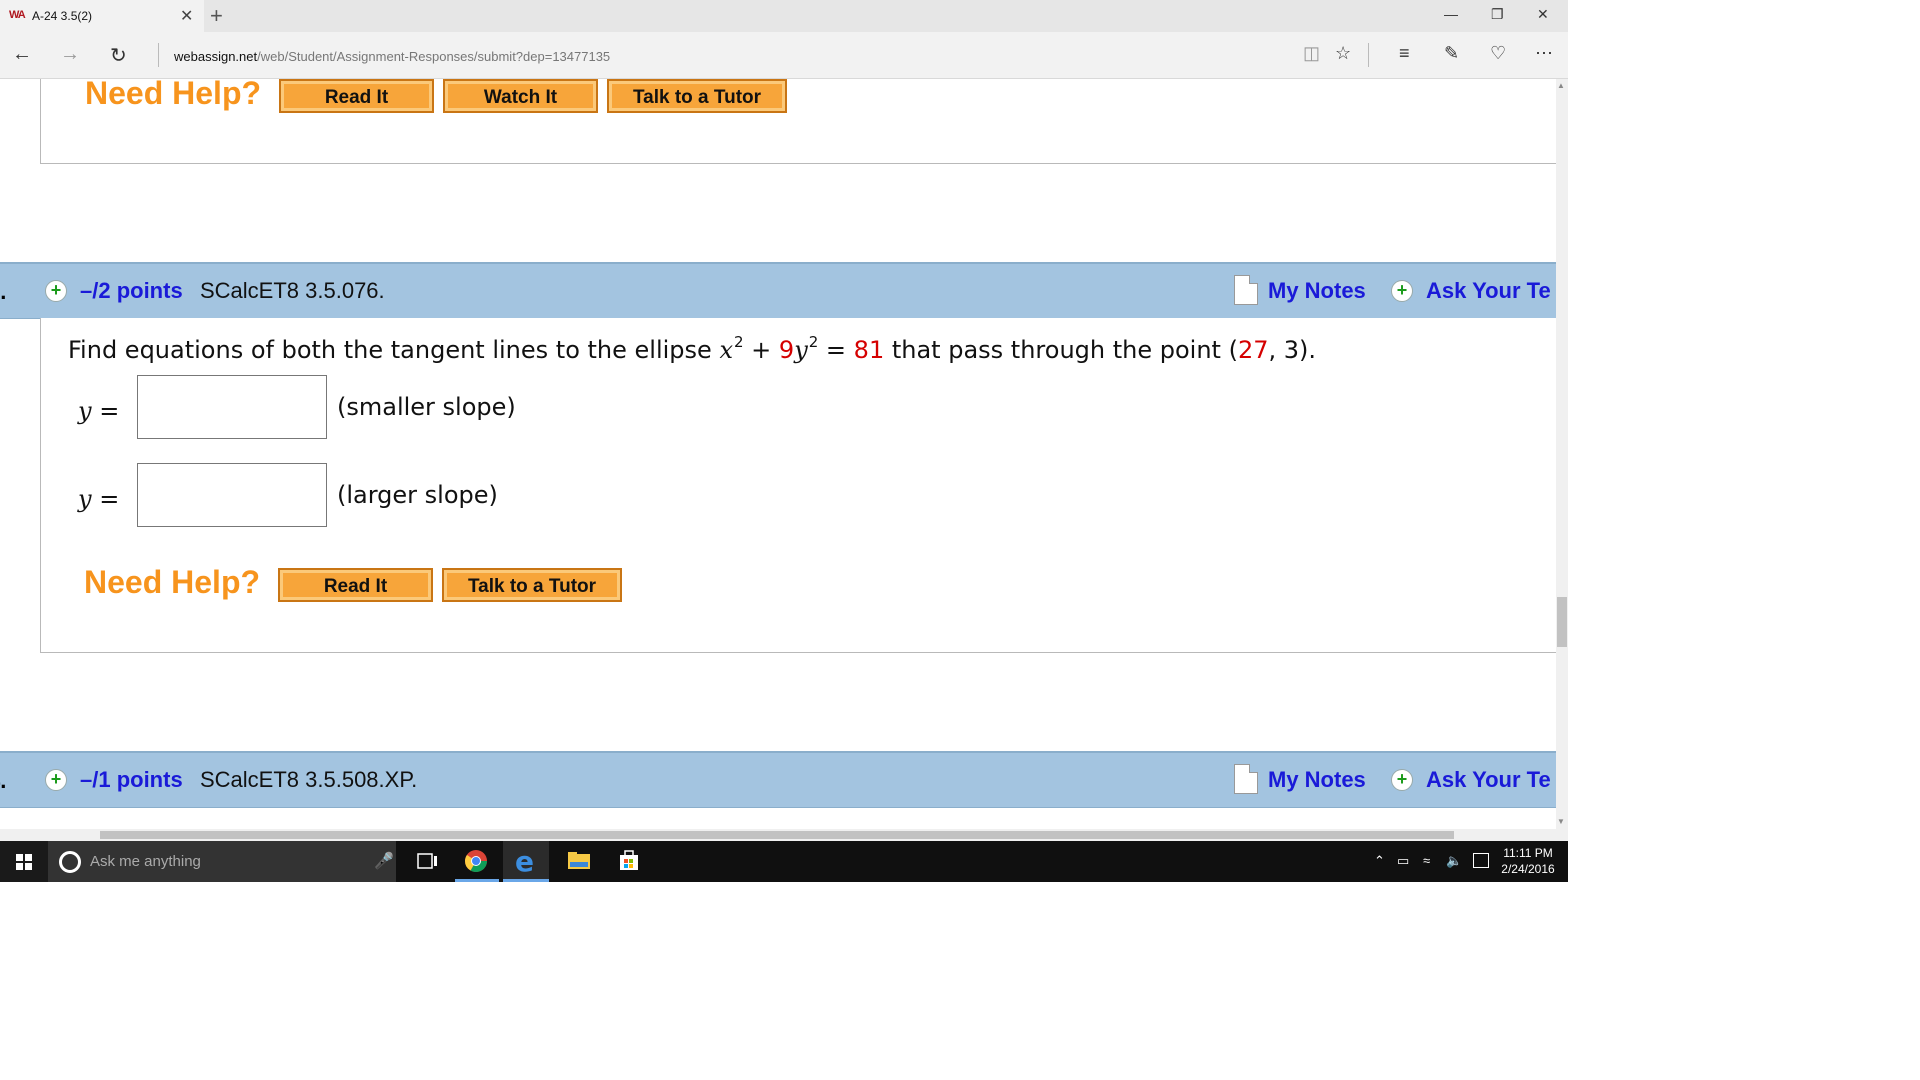 Image resolution: width=1920 pixels, height=1080 pixels. What do you see at coordinates (1528, 869) in the screenshot?
I see `clock-date: 2/24/2016` at bounding box center [1528, 869].